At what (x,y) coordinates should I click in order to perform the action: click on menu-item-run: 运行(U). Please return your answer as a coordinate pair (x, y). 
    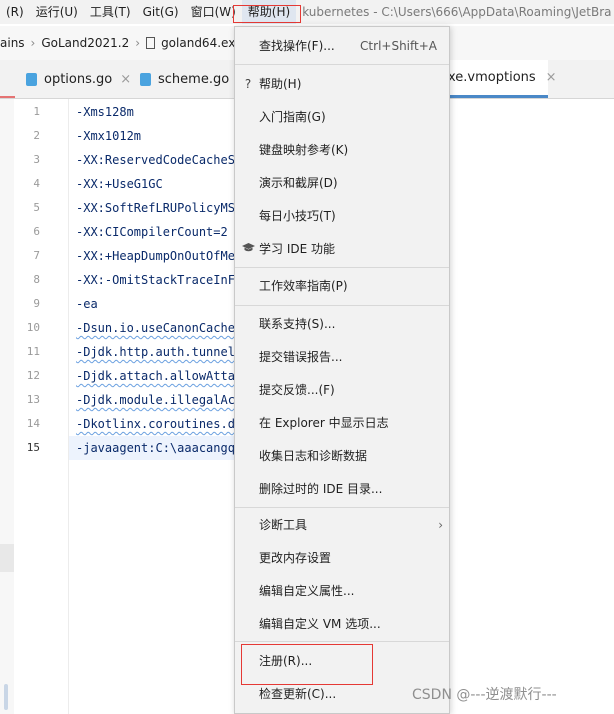
    Looking at the image, I should click on (57, 12).